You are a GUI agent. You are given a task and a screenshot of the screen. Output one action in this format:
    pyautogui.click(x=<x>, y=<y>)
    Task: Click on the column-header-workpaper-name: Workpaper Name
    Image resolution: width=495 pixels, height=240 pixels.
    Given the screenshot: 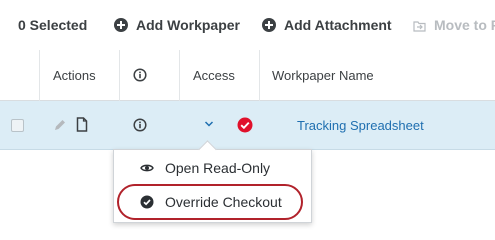 What is the action you would take?
    pyautogui.click(x=323, y=75)
    